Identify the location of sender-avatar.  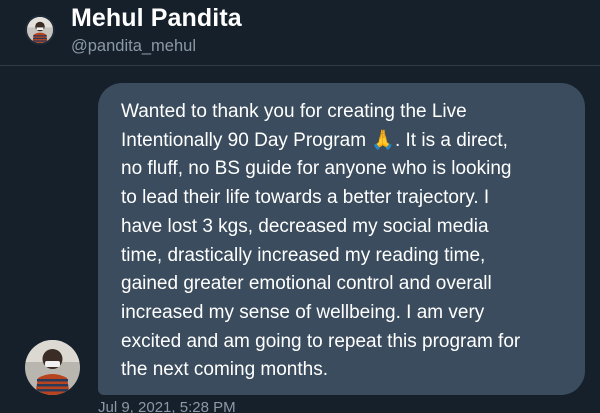
(52, 367).